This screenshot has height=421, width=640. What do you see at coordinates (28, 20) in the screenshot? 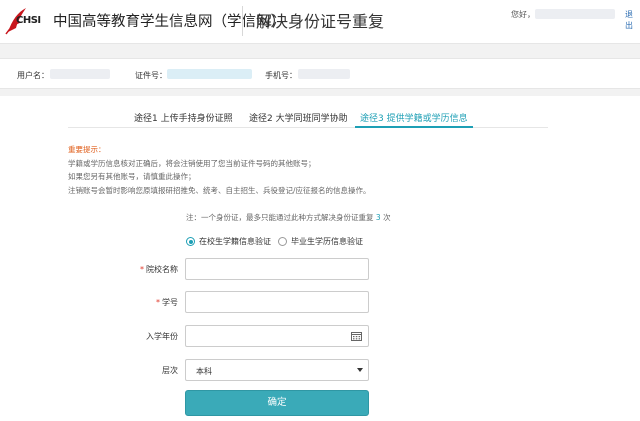
I see `logo-text: CHSI` at bounding box center [28, 20].